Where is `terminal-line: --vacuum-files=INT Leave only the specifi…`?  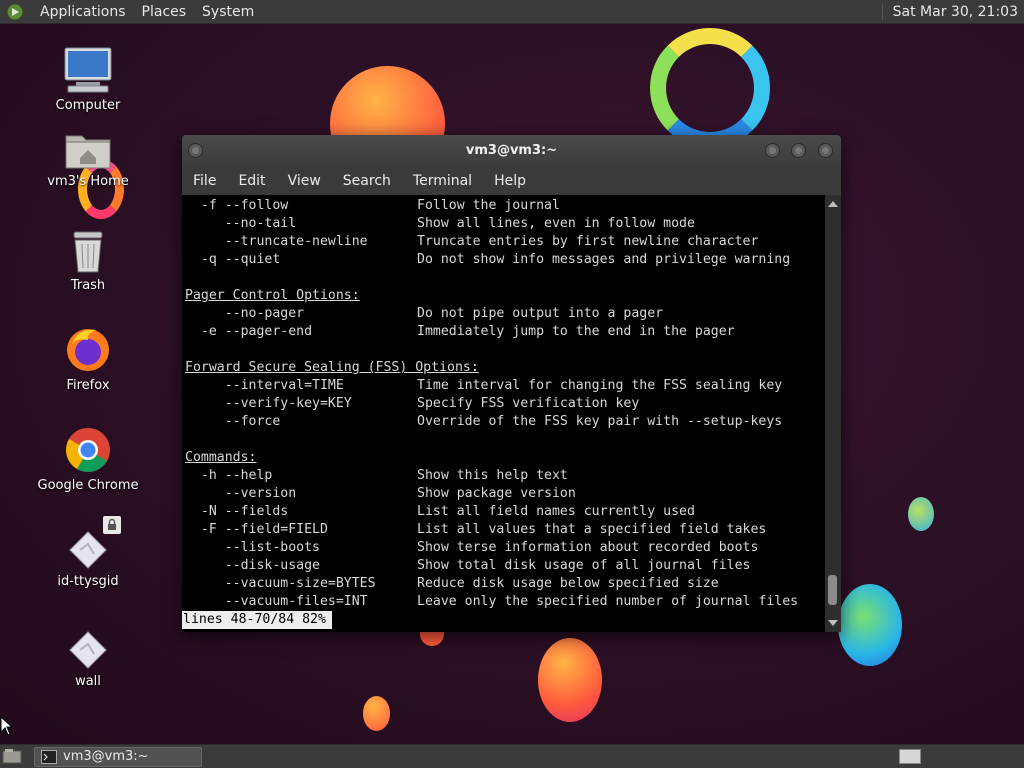 terminal-line: --vacuum-files=INT Leave only the specifi… is located at coordinates (505, 602).